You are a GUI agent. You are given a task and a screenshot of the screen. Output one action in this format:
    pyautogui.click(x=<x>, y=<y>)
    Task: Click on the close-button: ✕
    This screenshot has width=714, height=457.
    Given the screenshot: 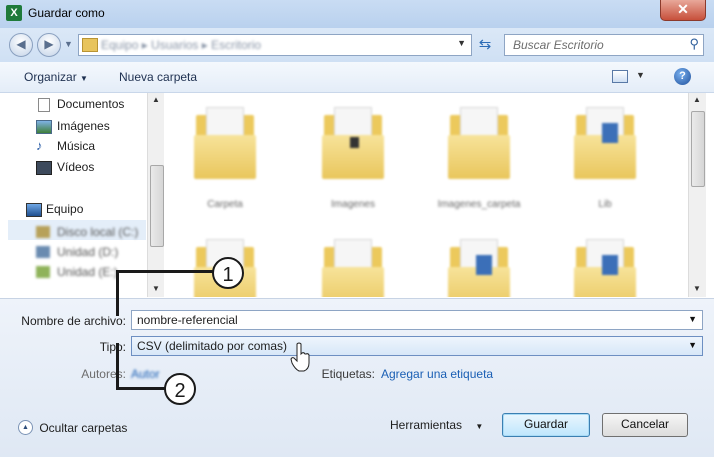 What is the action you would take?
    pyautogui.click(x=683, y=10)
    